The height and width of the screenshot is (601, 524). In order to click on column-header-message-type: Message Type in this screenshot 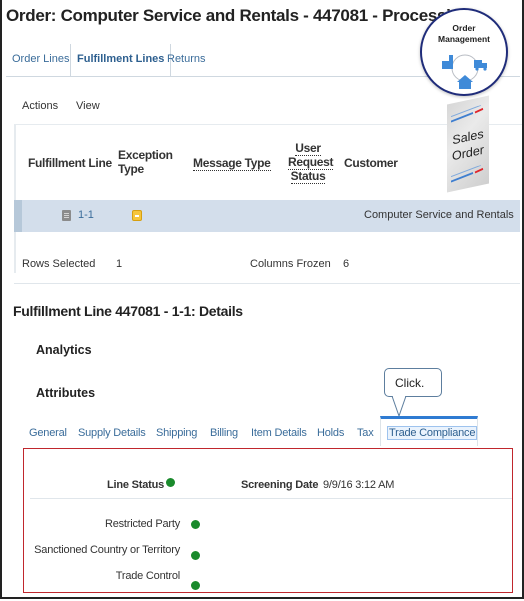, I will do `click(232, 163)`.